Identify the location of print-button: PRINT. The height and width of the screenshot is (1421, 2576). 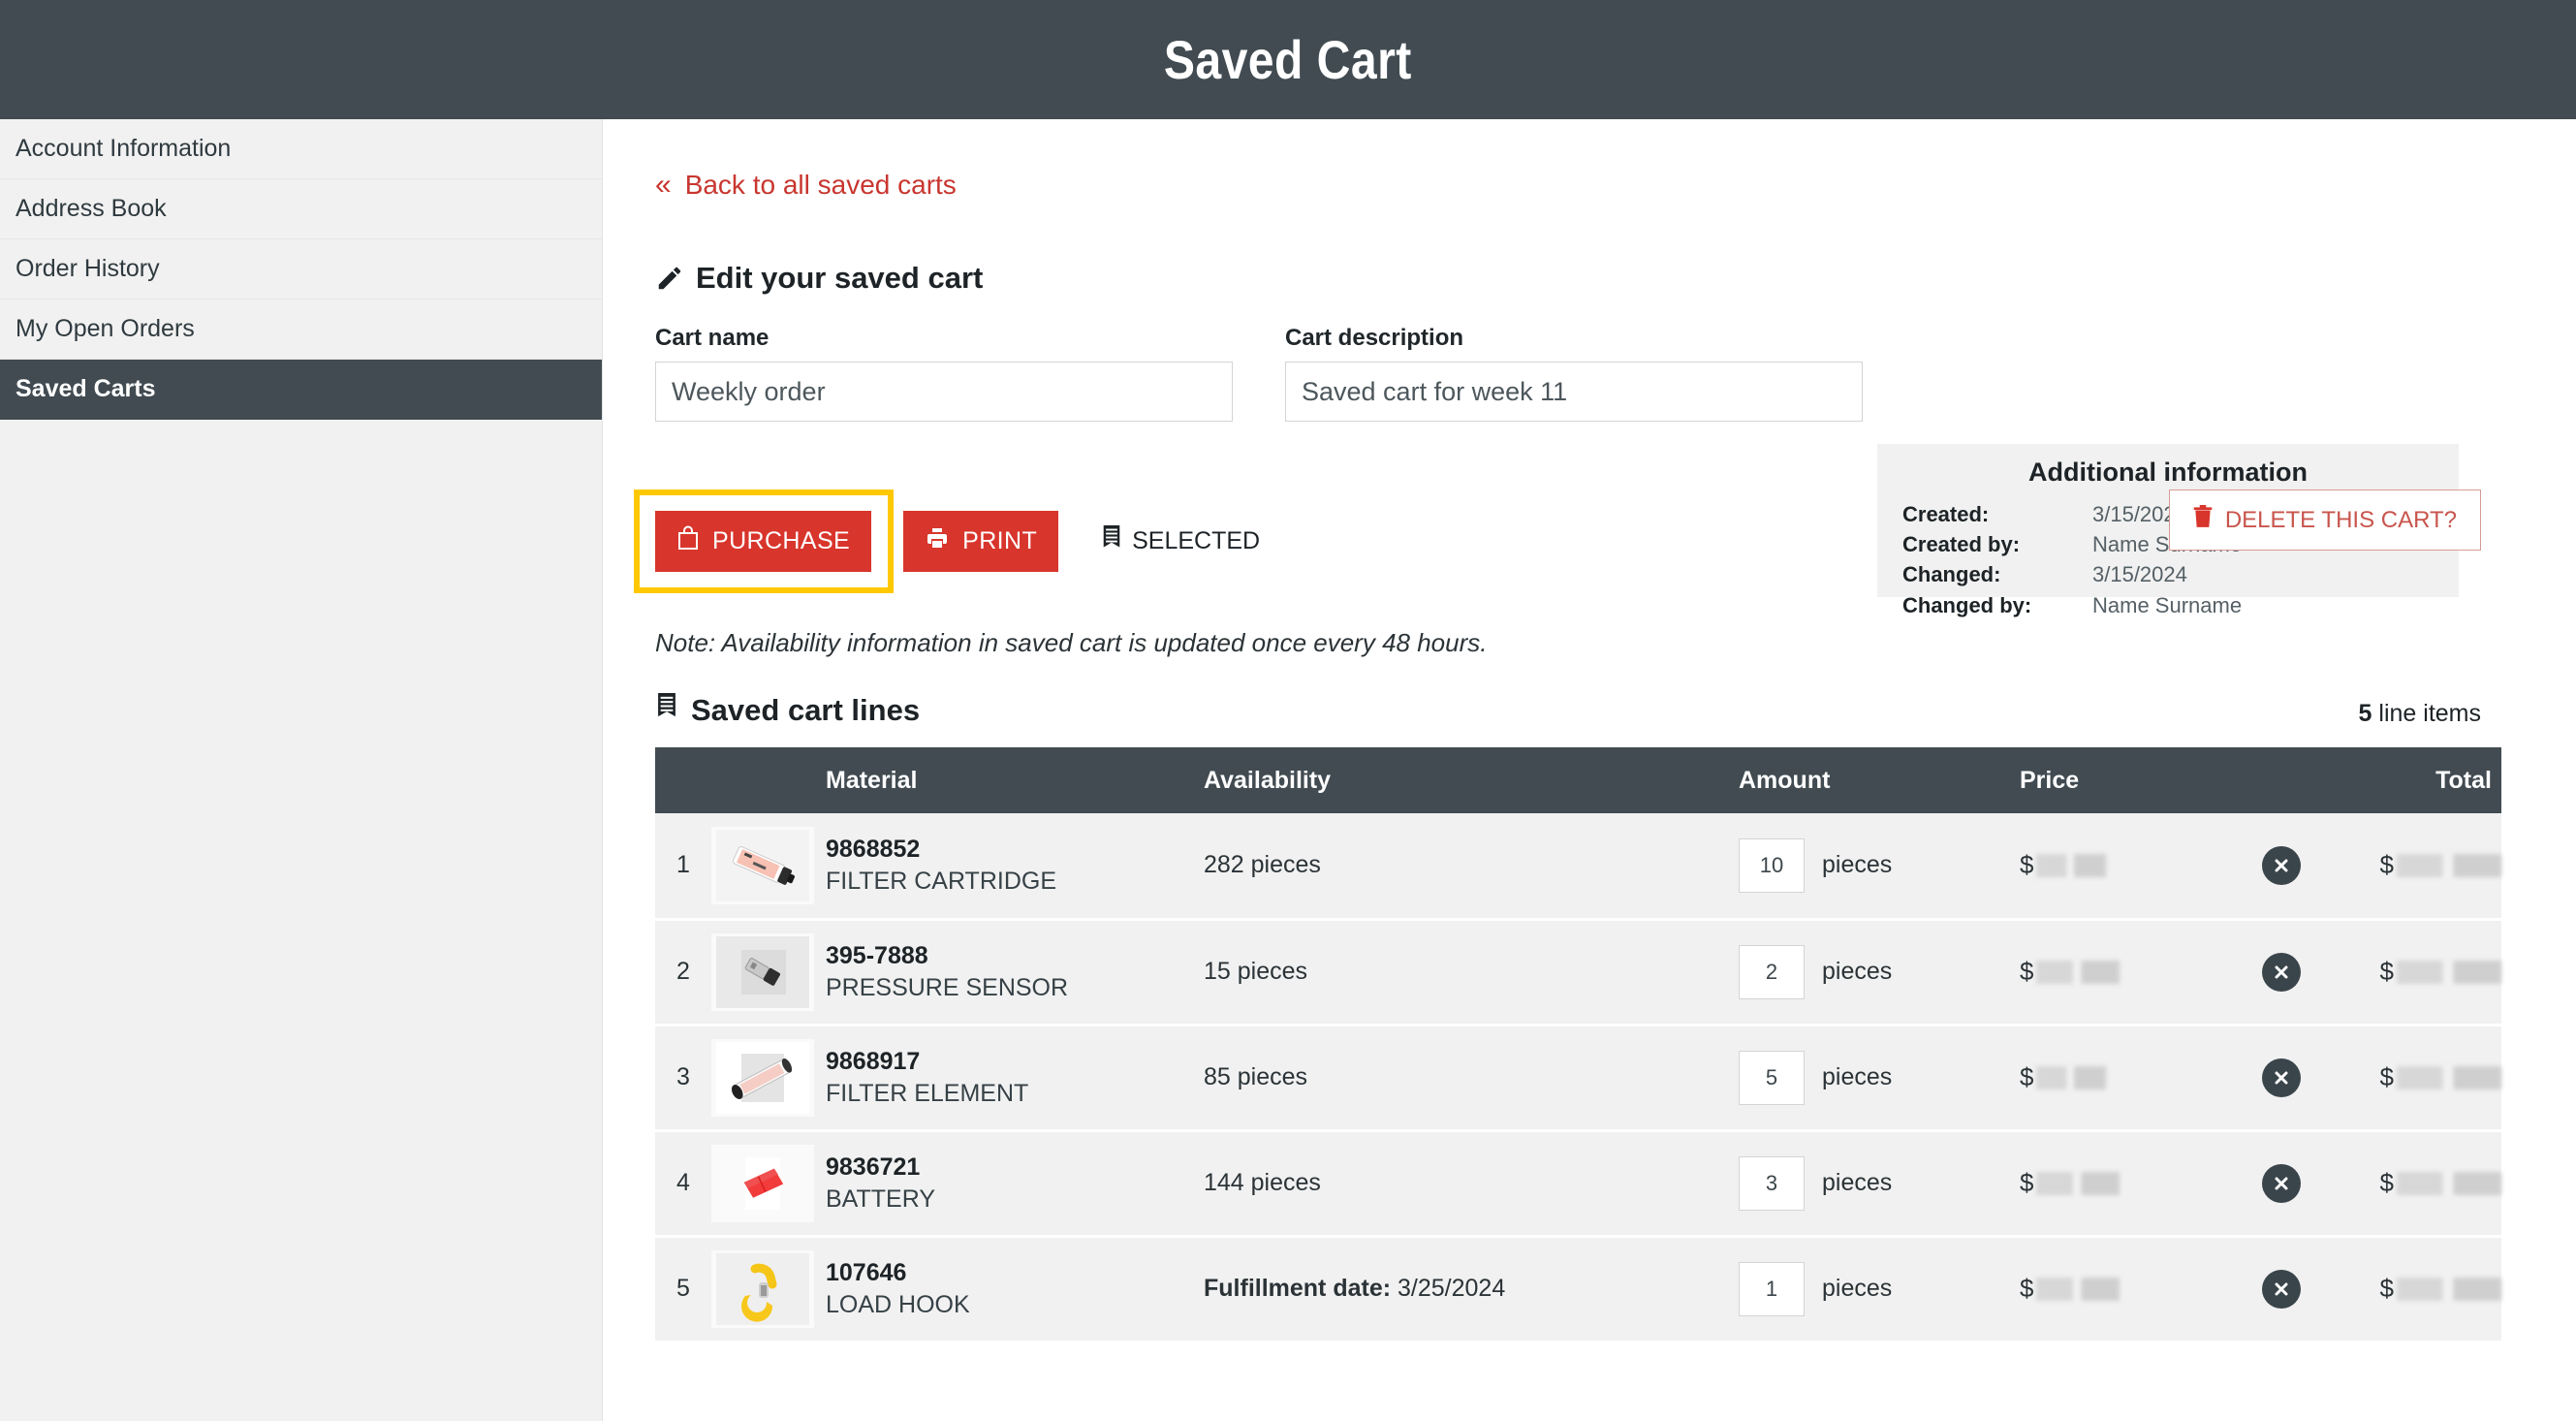
(981, 541).